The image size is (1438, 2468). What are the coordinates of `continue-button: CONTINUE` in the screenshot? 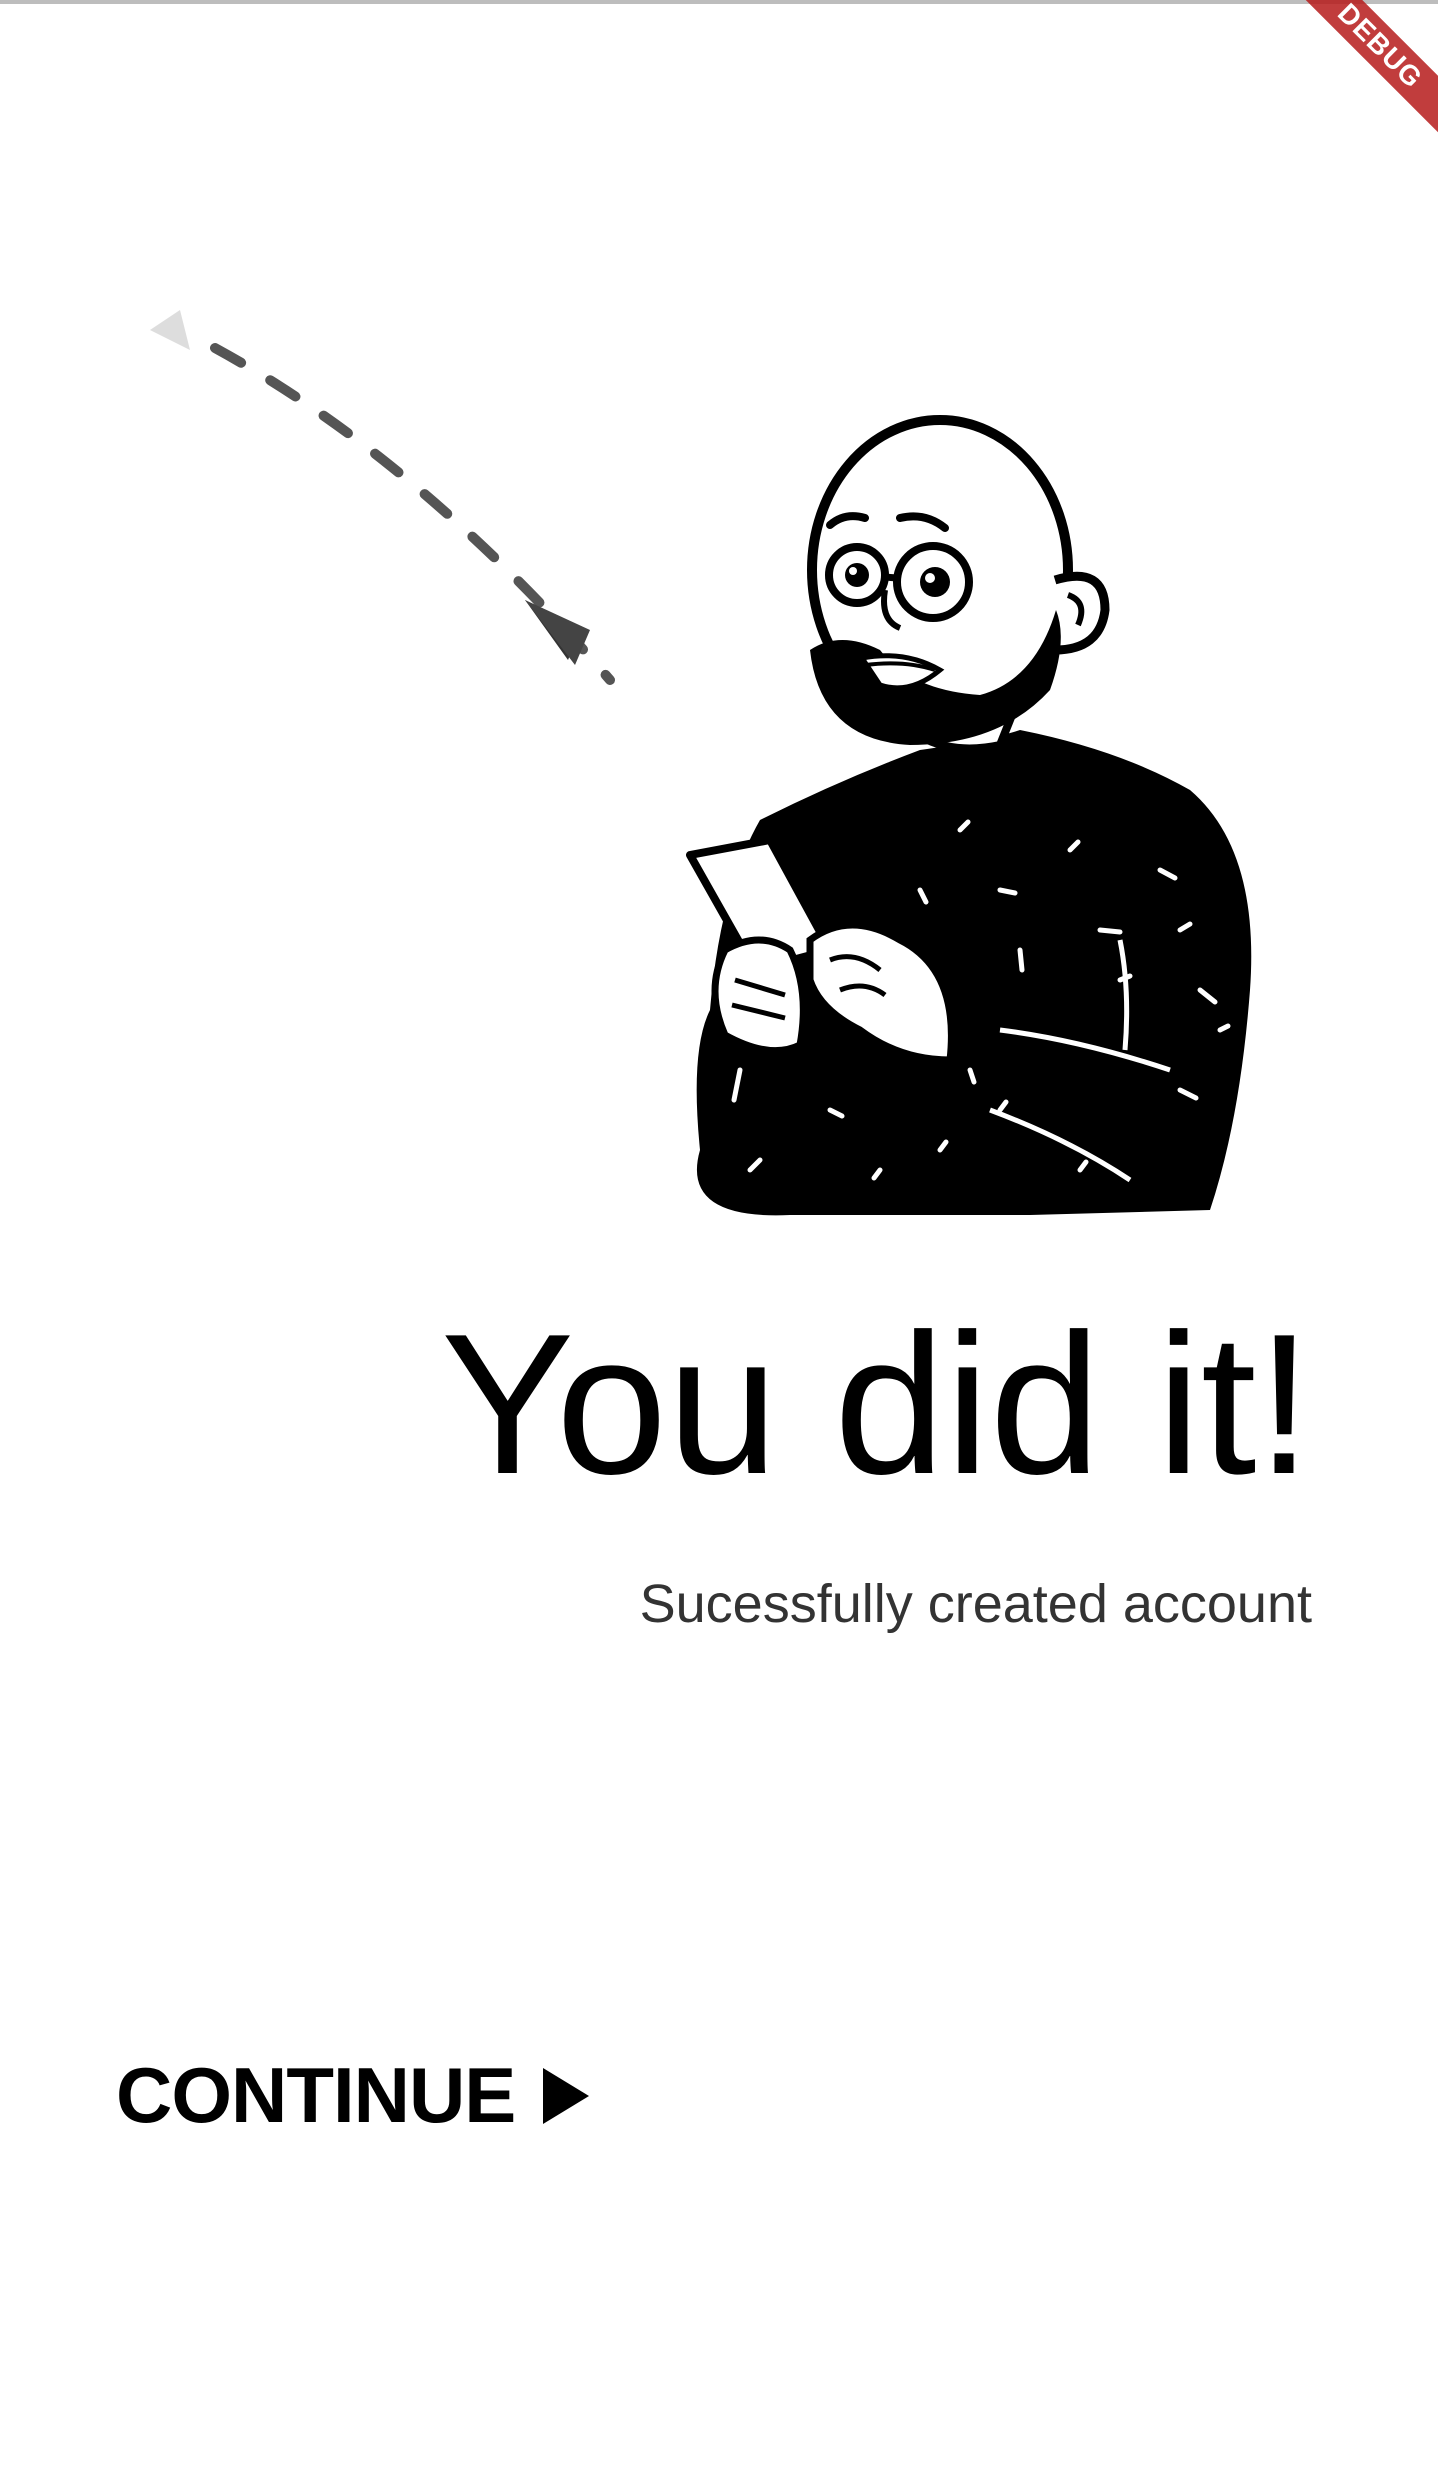 It's located at (353, 2095).